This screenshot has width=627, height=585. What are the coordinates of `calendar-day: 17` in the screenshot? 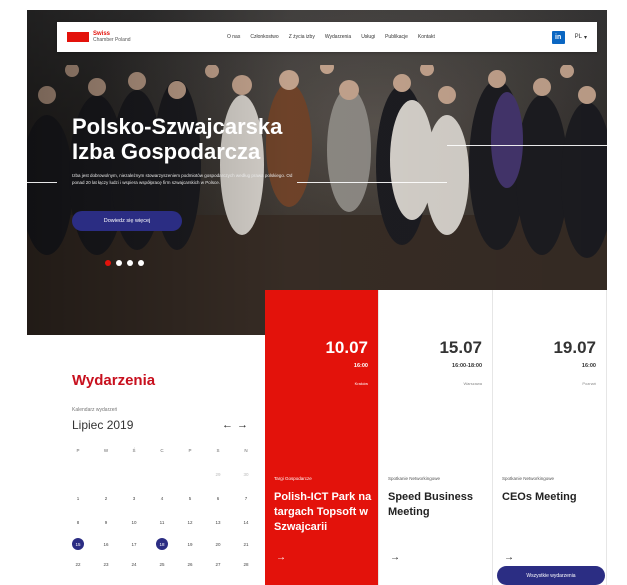 It's located at (134, 544).